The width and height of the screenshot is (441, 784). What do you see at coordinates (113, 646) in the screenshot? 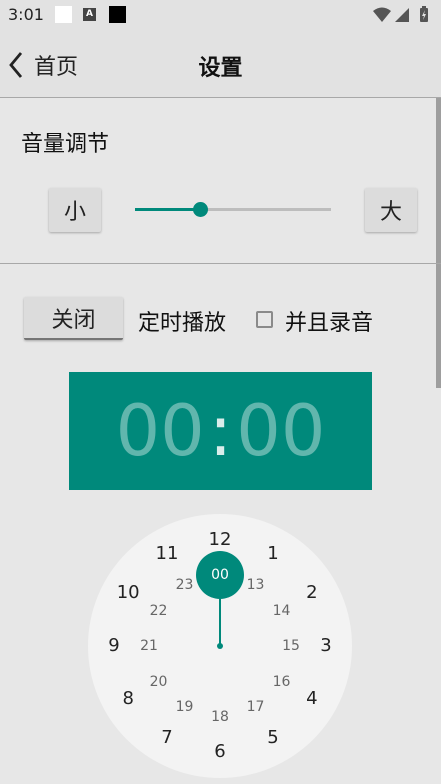
I see `clock-number-9: 9` at bounding box center [113, 646].